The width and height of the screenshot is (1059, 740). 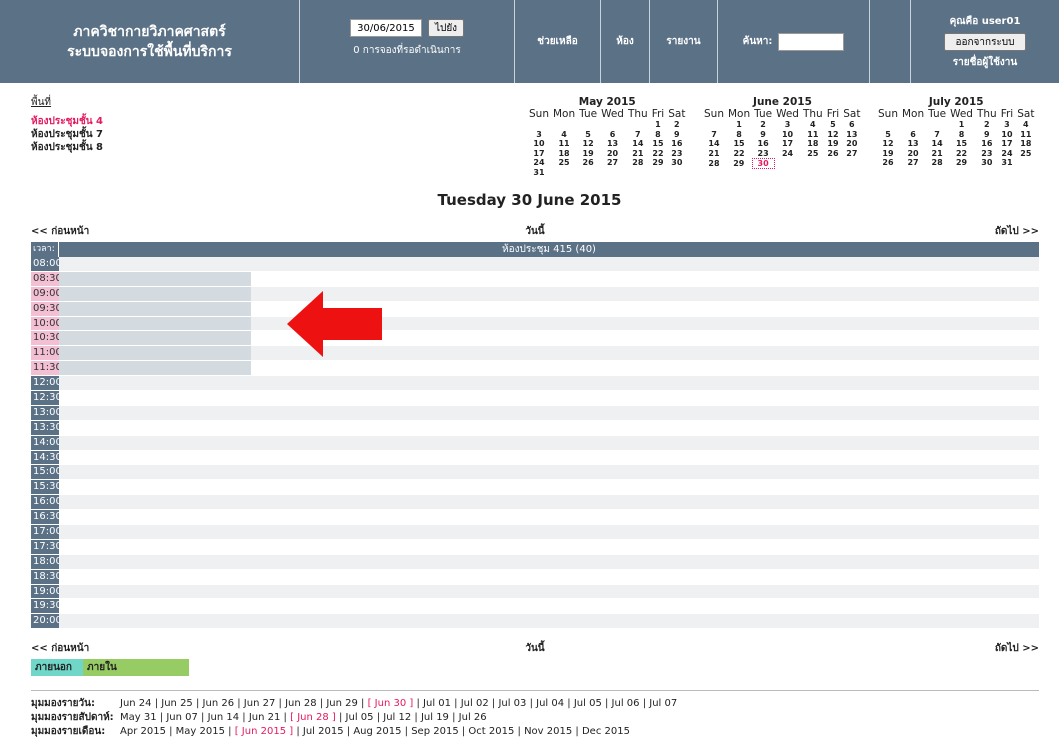 I want to click on area-item-floor-4: ห้องประชุมชั้น 4, so click(x=67, y=121).